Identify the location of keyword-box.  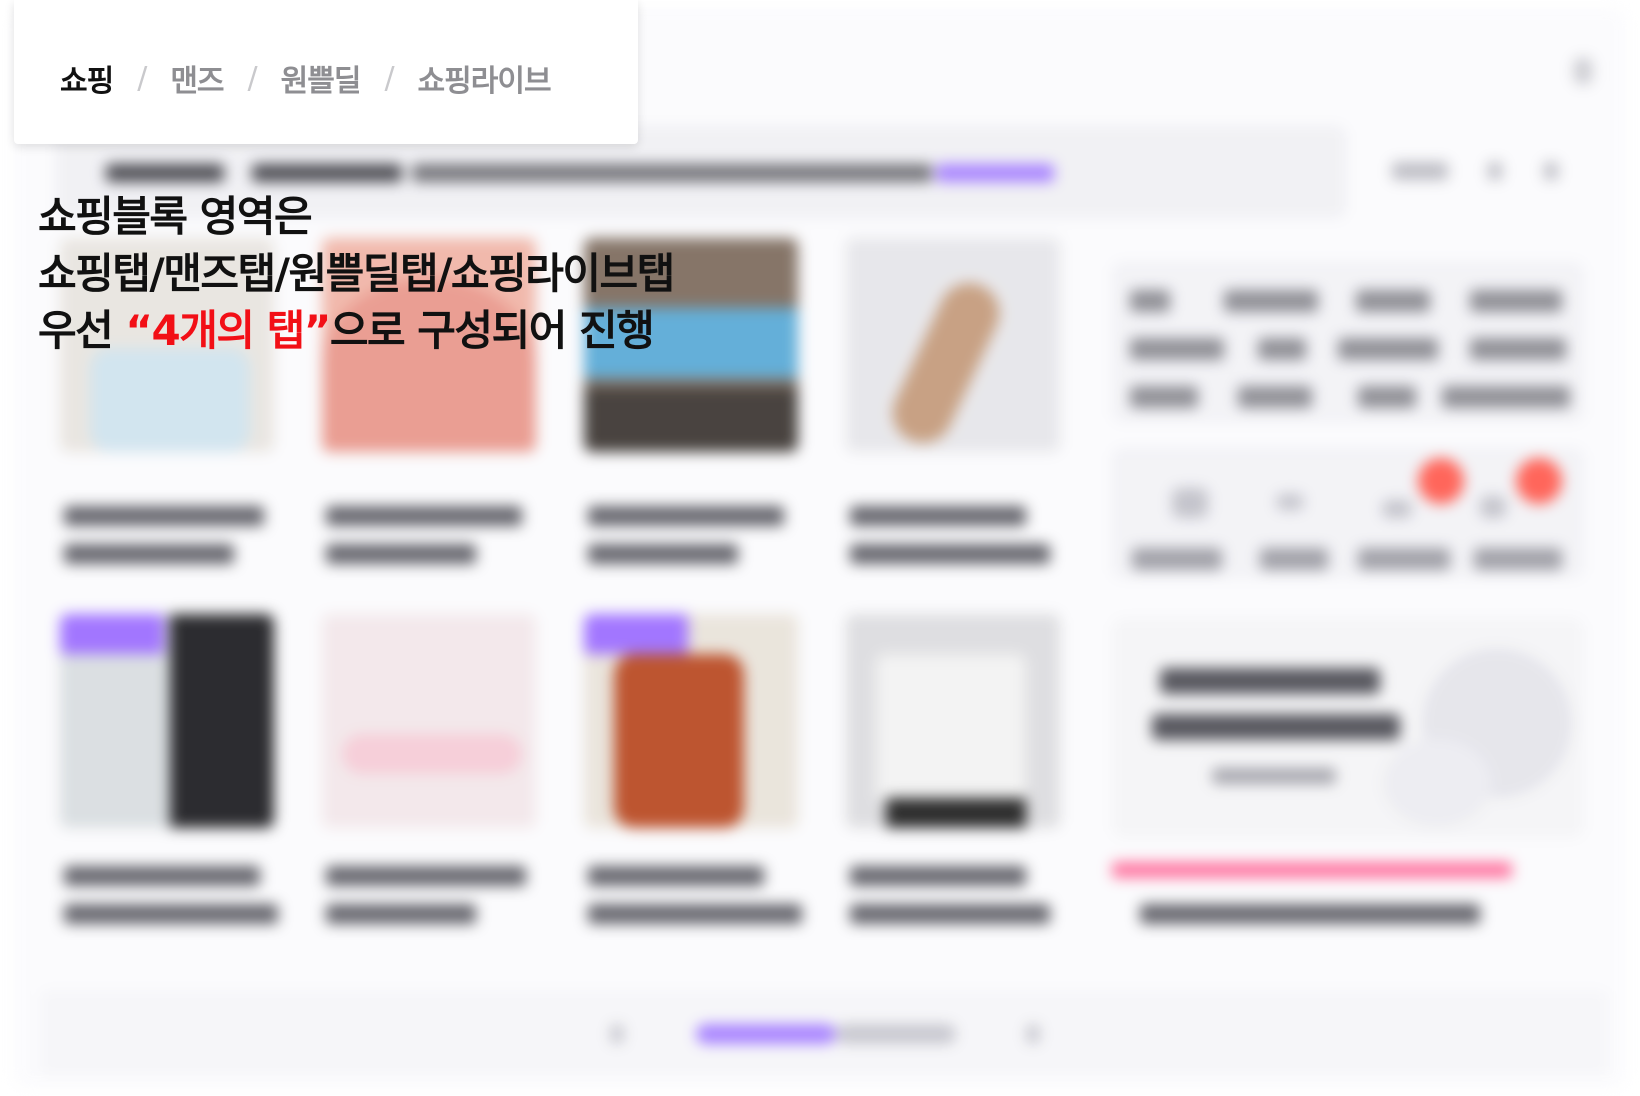
(1348, 342).